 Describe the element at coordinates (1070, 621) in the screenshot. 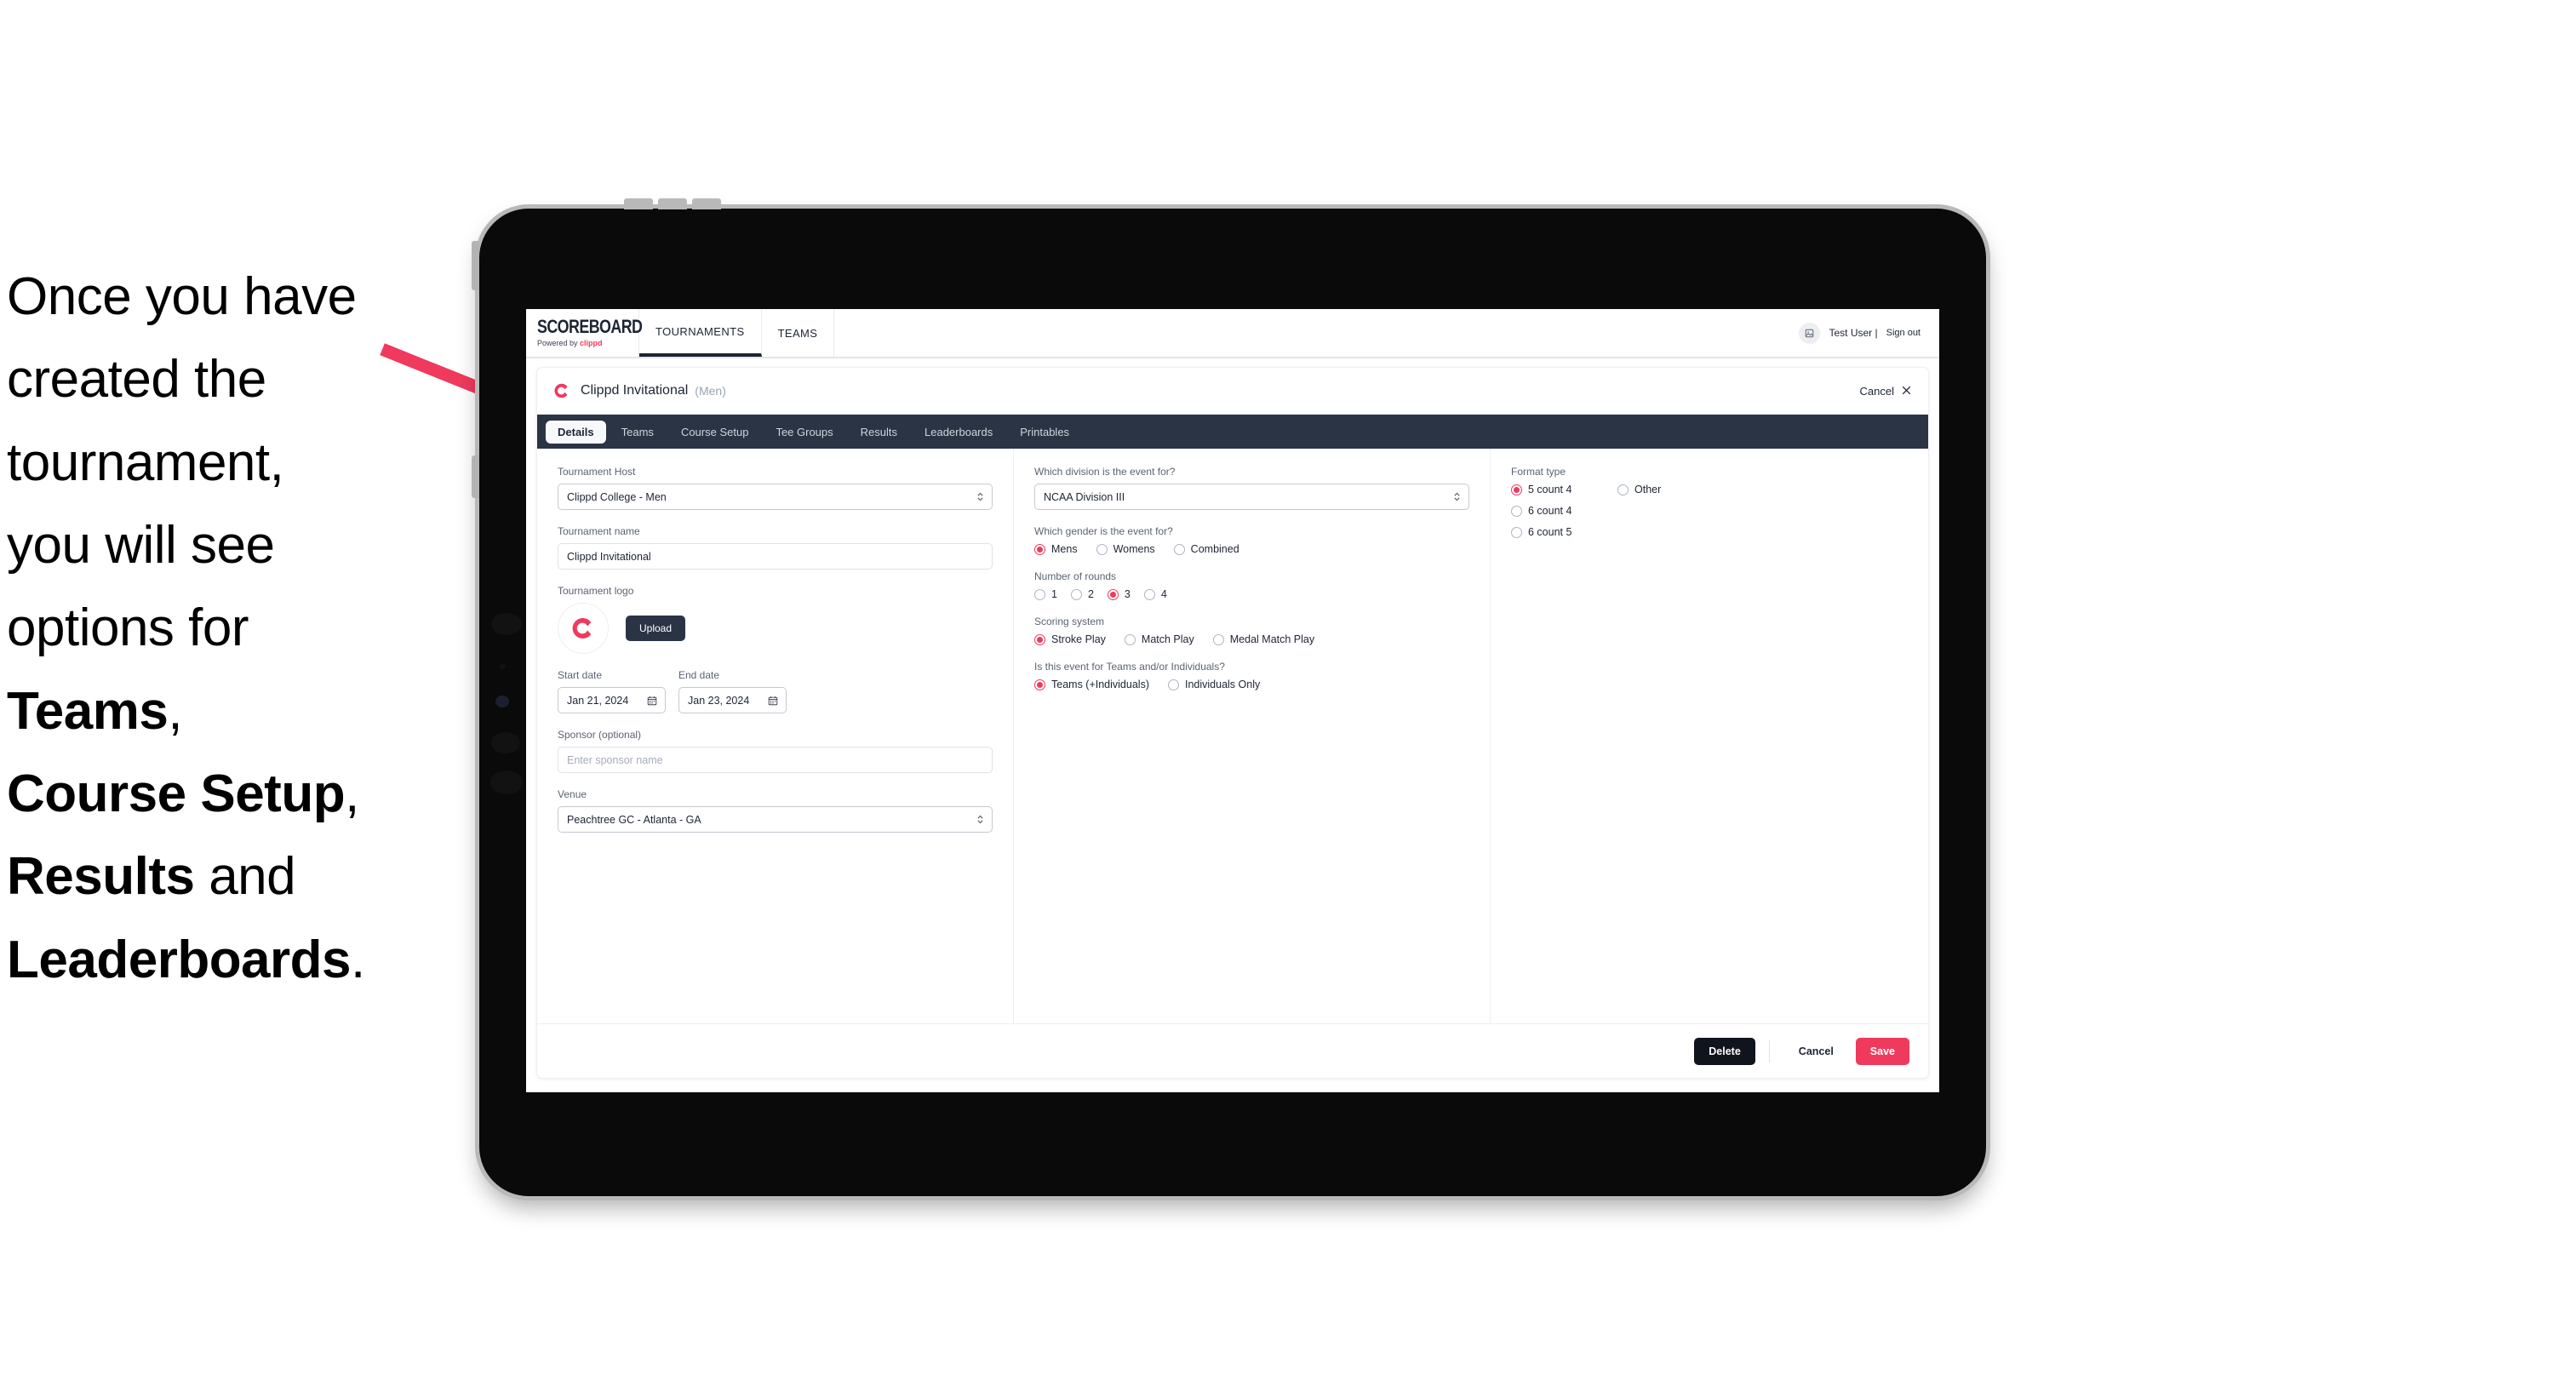

I see `scoring-label: Scoring system` at that location.